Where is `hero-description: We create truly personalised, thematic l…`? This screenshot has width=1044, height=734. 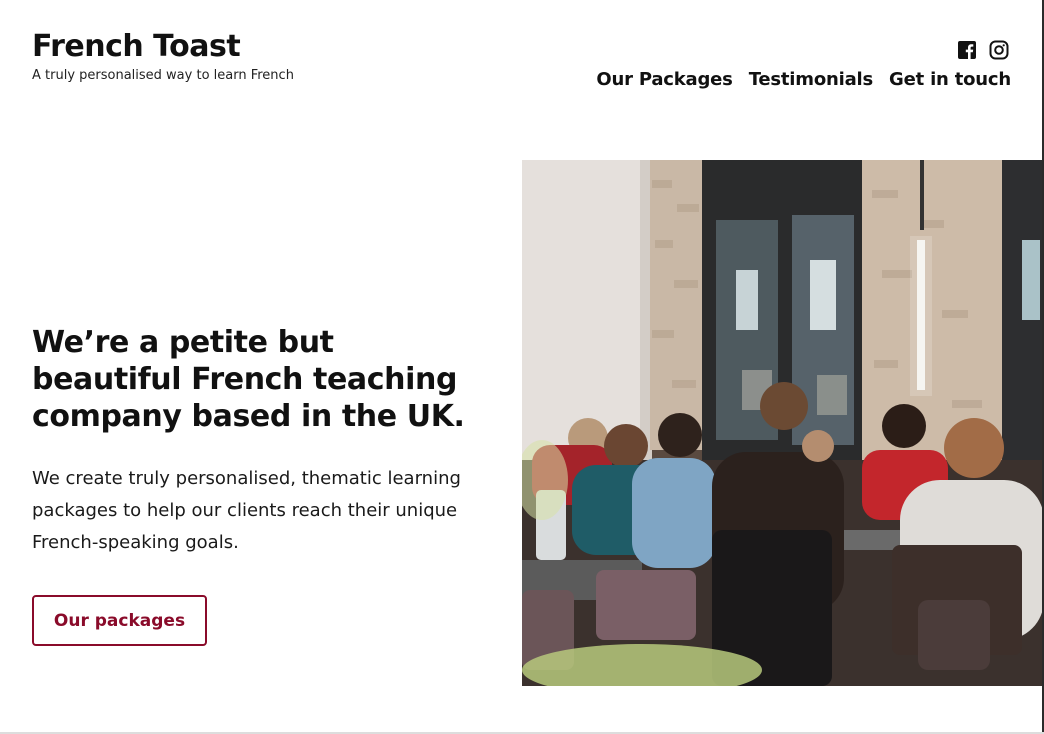 hero-description: We create truly personalised, thematic l… is located at coordinates (246, 510).